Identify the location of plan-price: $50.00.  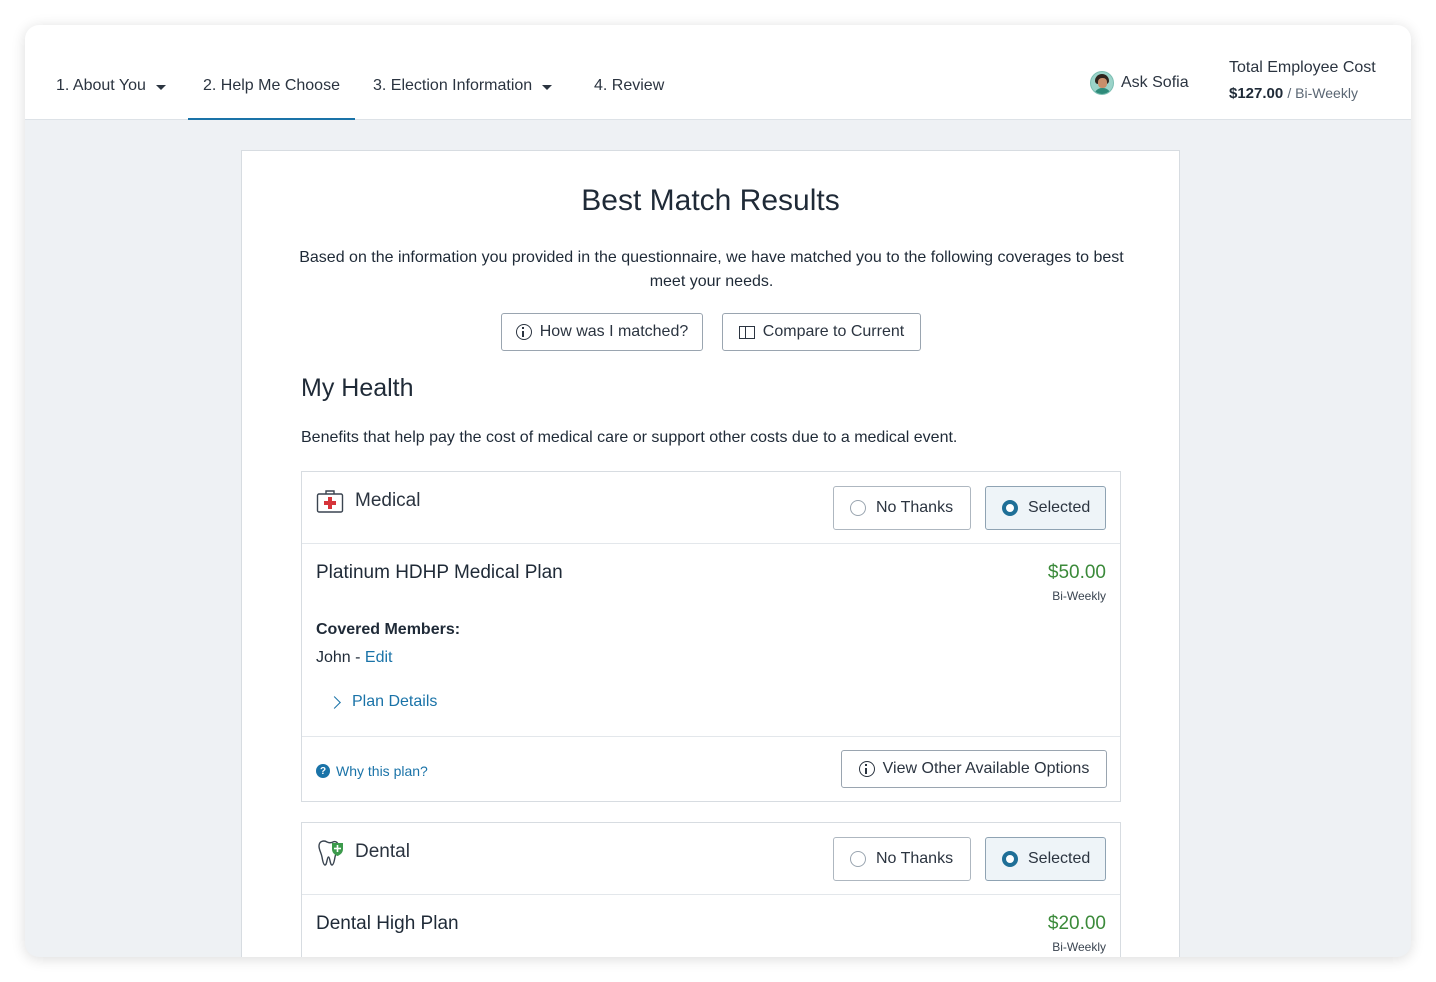
(1076, 572).